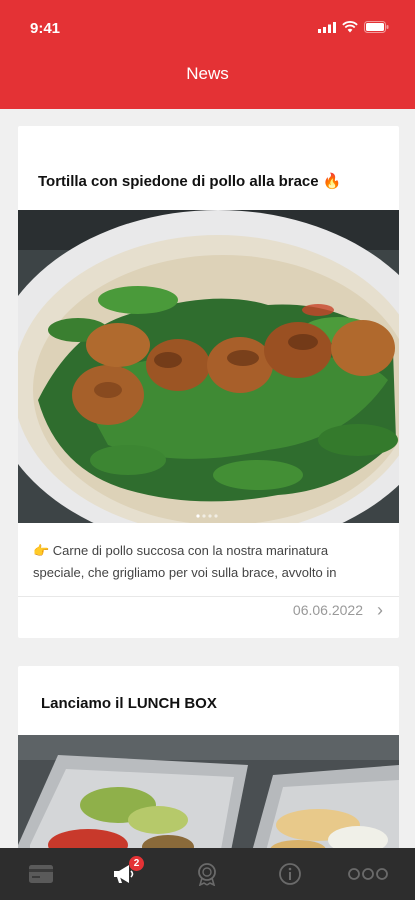 The image size is (415, 900). I want to click on award-icon, so click(207, 874).